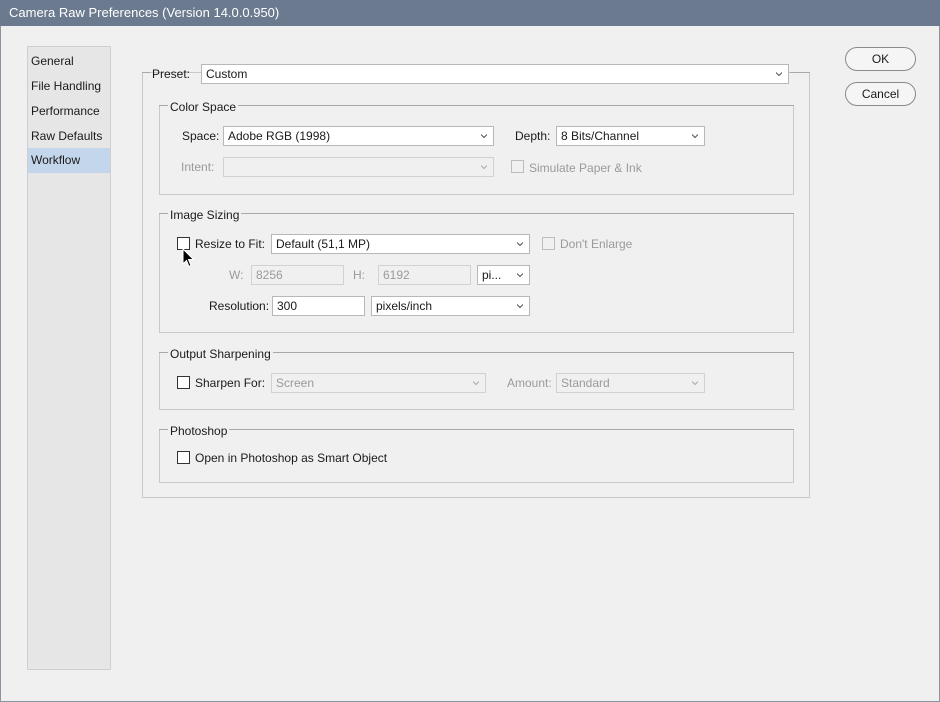  I want to click on amount-label: Amount:, so click(529, 383).